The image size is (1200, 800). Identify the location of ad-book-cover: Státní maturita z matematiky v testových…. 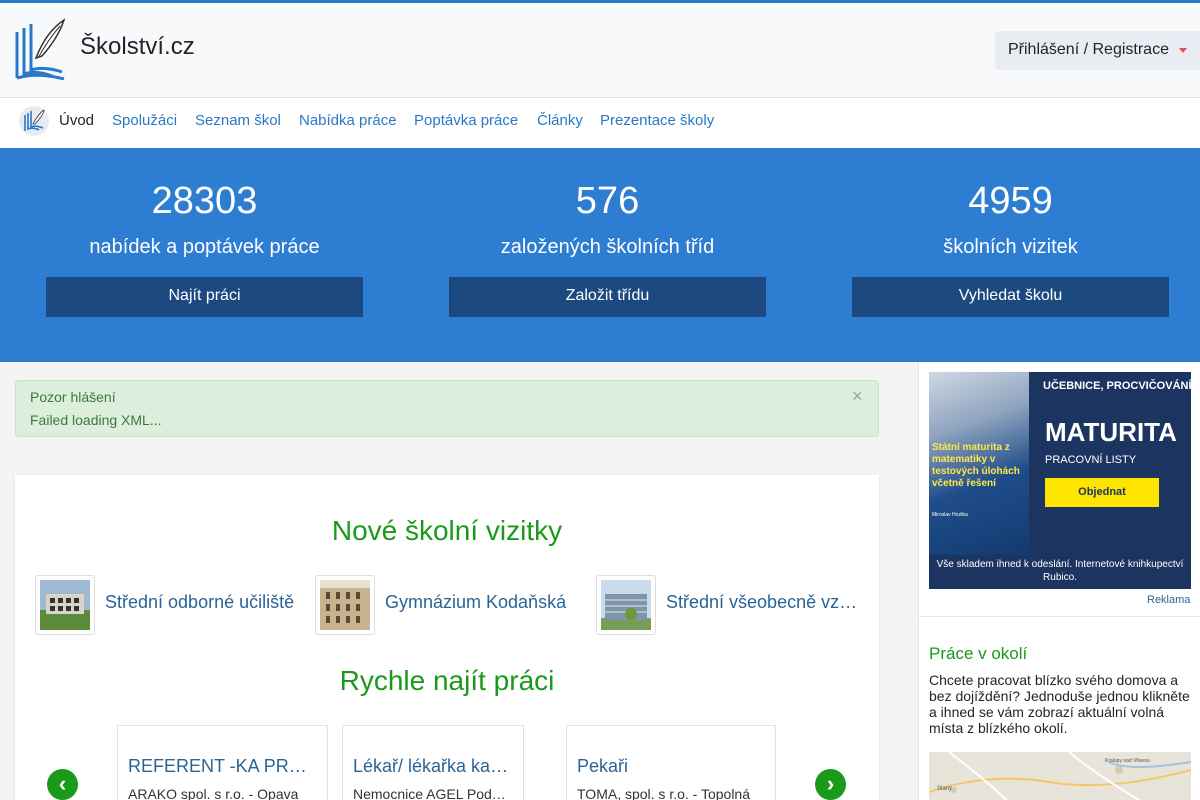
(979, 463).